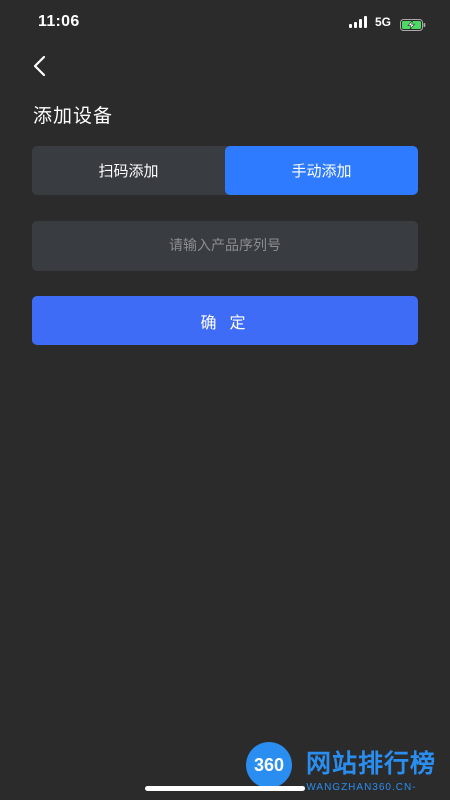  What do you see at coordinates (321, 170) in the screenshot?
I see `tab-manual-add: 手动添加` at bounding box center [321, 170].